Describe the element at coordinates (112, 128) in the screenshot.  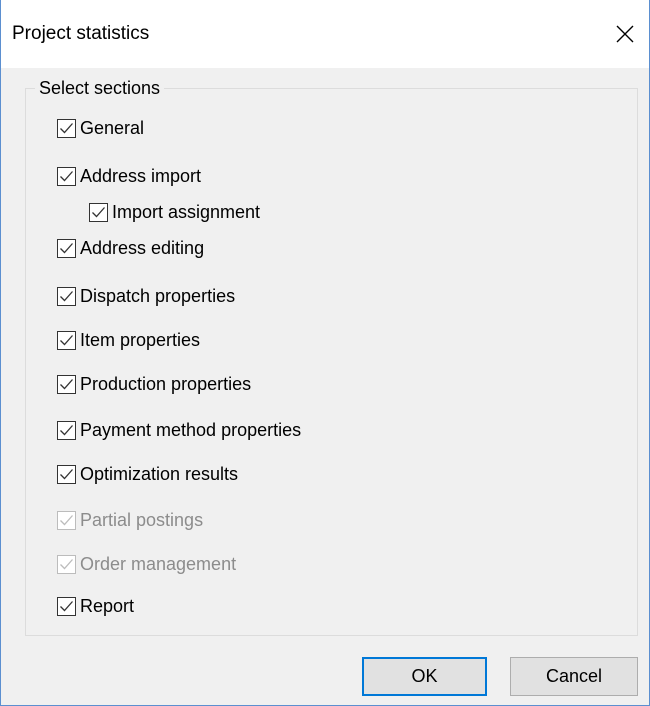
I see `checkbox-label: General` at that location.